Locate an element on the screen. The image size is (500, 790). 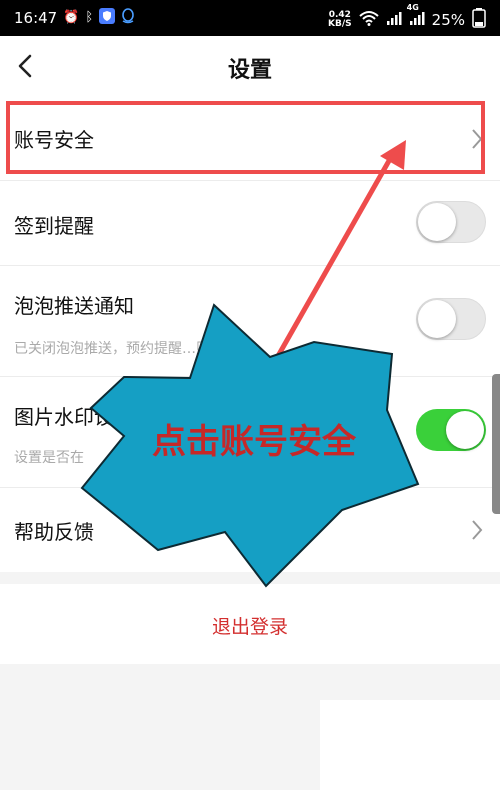
chevron-right-icon is located at coordinates (477, 530).